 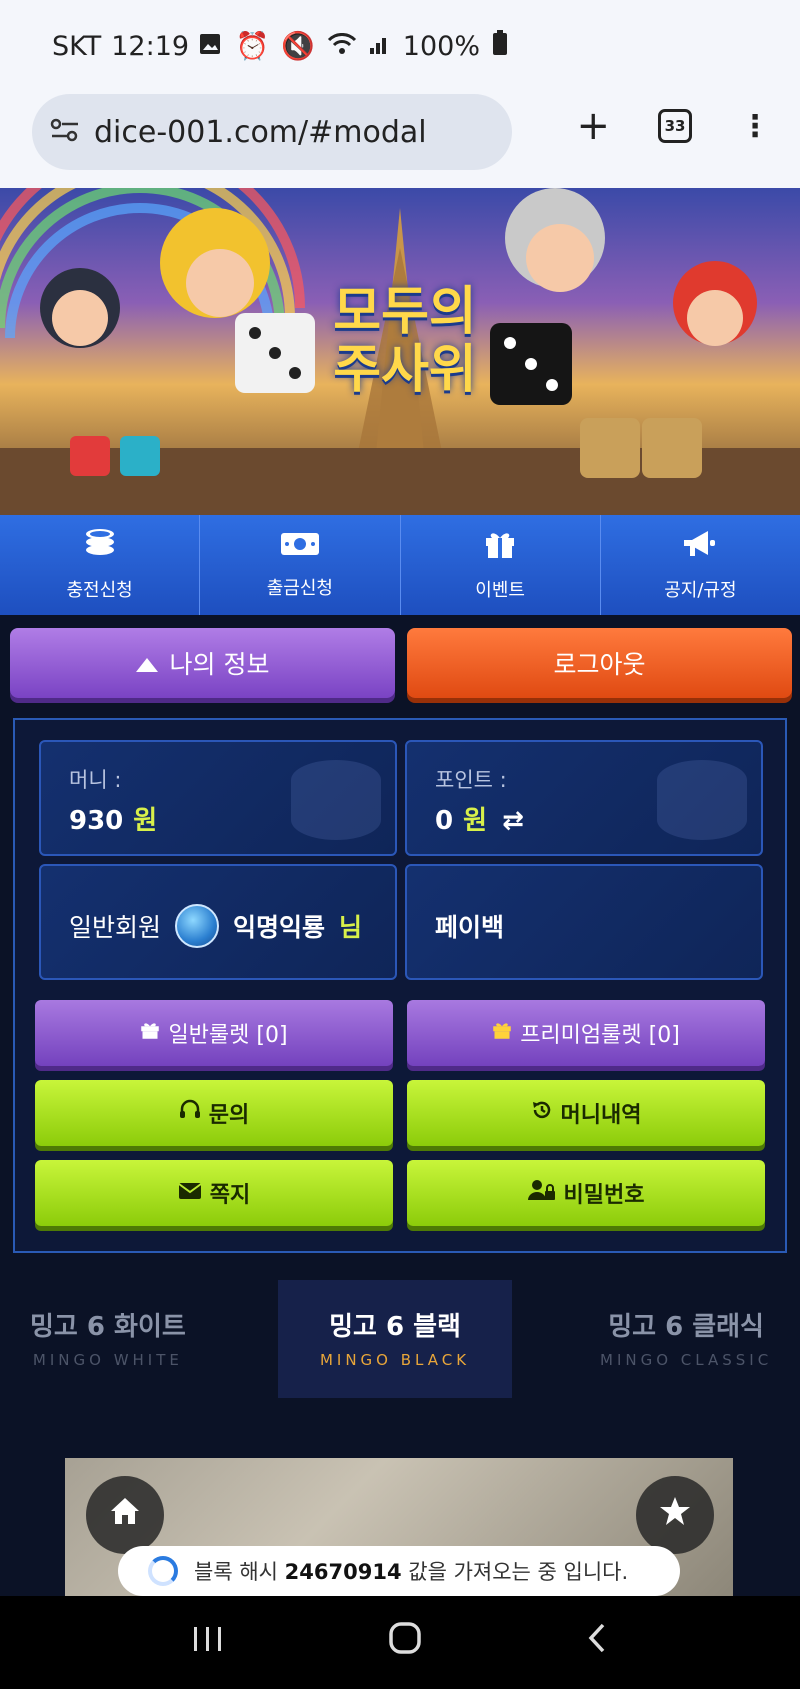 I want to click on mute-icon: 🔇, so click(x=298, y=46).